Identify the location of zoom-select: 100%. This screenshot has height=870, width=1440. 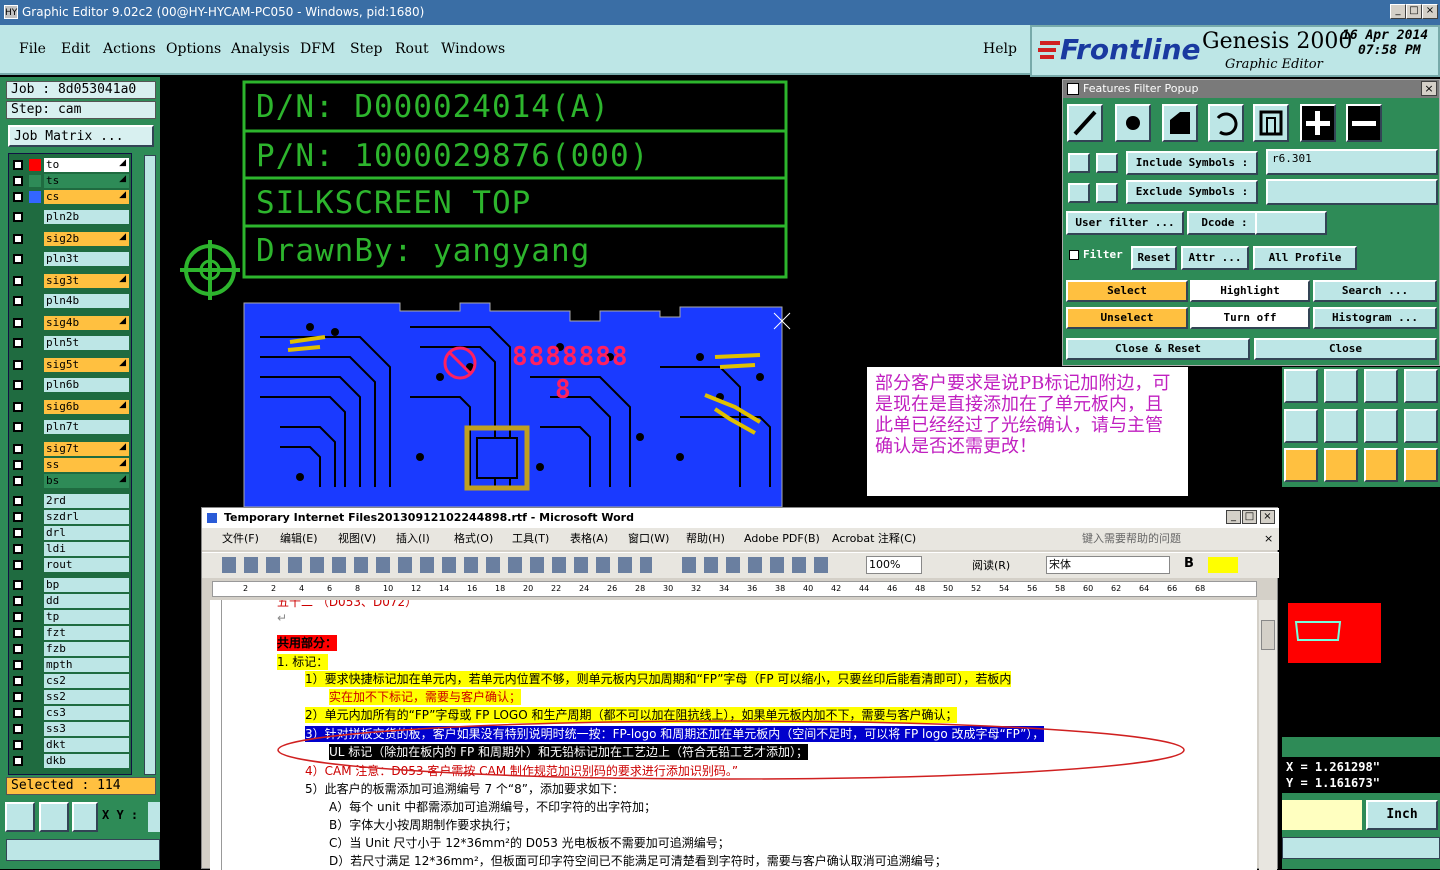
(894, 565).